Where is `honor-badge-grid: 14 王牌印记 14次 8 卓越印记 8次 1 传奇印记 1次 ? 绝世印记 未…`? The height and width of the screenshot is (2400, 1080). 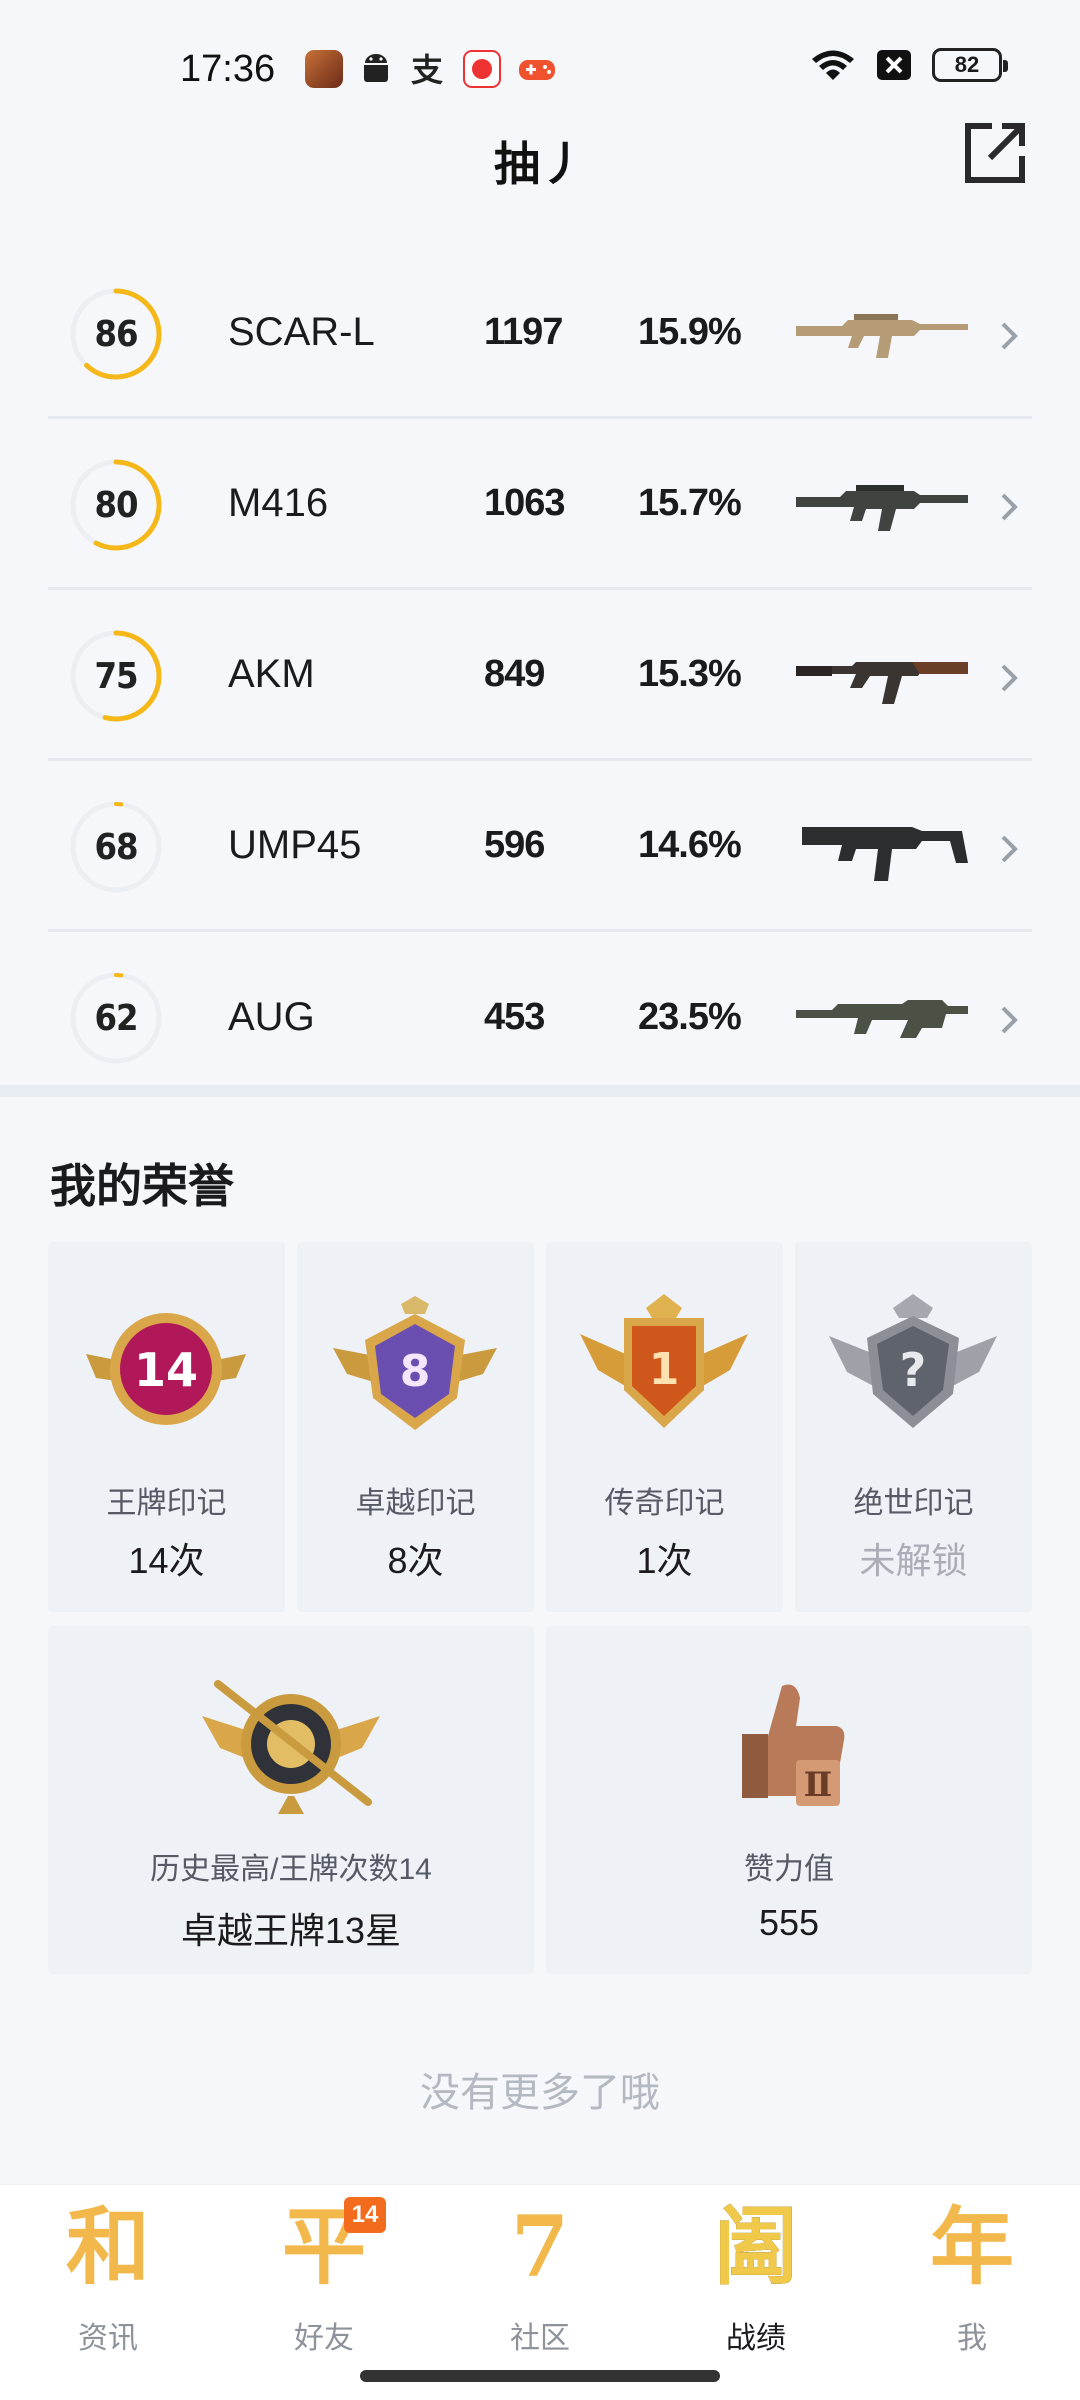
honor-badge-grid: 14 王牌印记 14次 8 卓越印记 8次 1 传奇印记 1次 ? 绝世印记 未… is located at coordinates (540, 1427).